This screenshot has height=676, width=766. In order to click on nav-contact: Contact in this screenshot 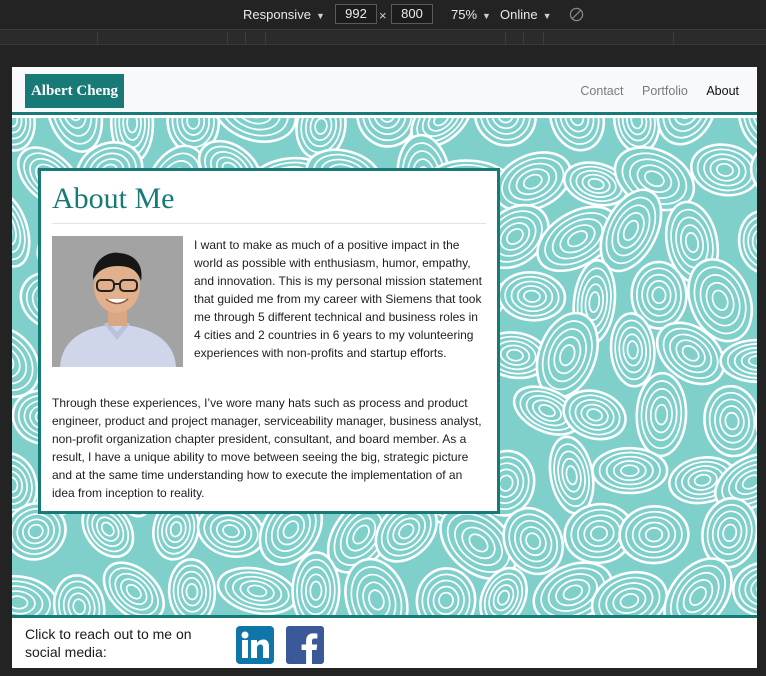, I will do `click(601, 91)`.